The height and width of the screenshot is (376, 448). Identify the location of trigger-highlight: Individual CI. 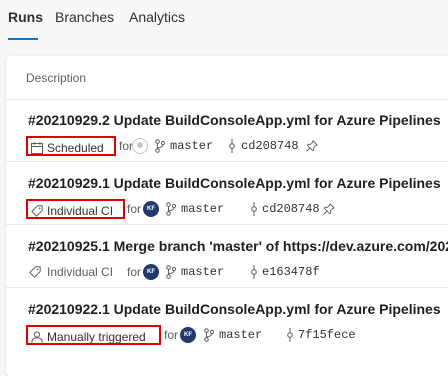
(75, 209).